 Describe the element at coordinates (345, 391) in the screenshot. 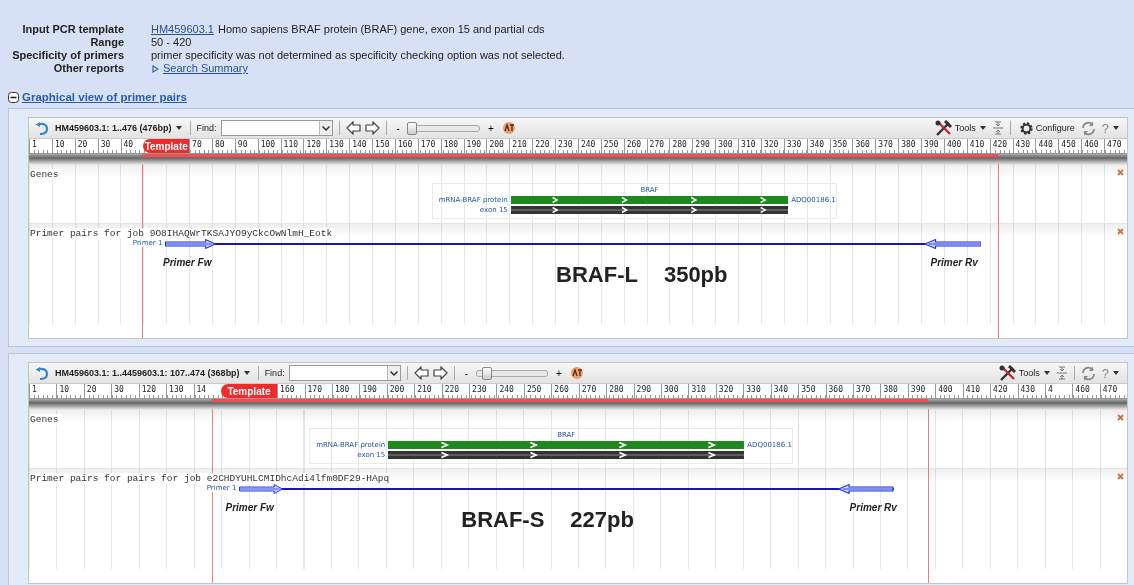

I see `ruler-label: 180` at that location.